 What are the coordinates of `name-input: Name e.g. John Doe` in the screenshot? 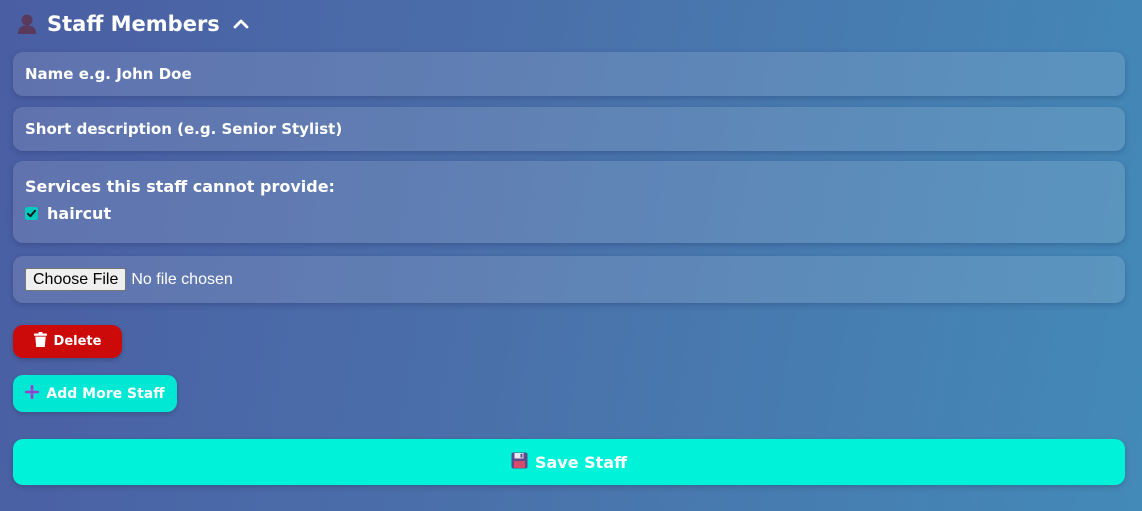 It's located at (569, 74).